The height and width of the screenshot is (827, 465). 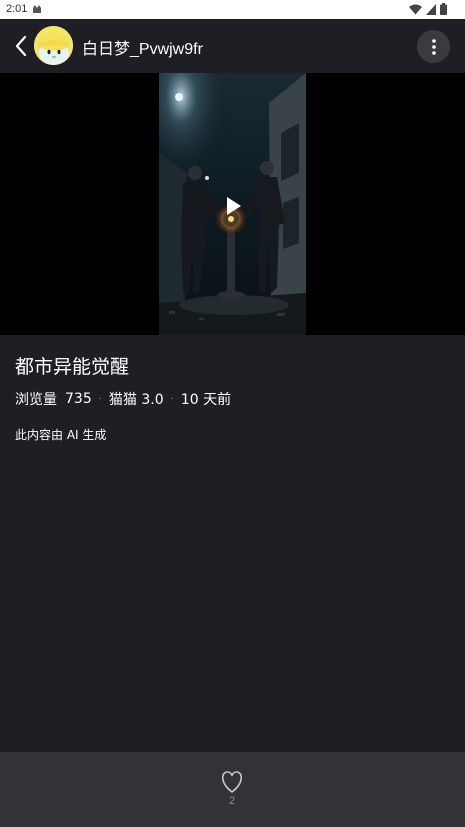 I want to click on avatar-image, so click(x=53, y=45).